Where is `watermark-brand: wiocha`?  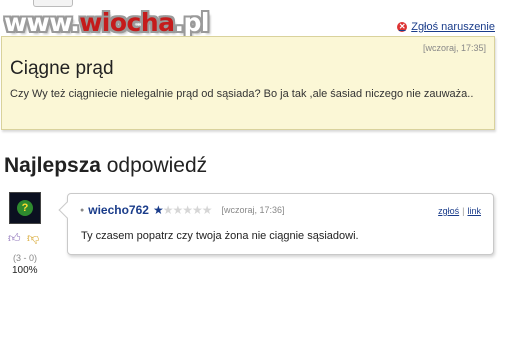
watermark-brand: wiocha is located at coordinates (127, 22).